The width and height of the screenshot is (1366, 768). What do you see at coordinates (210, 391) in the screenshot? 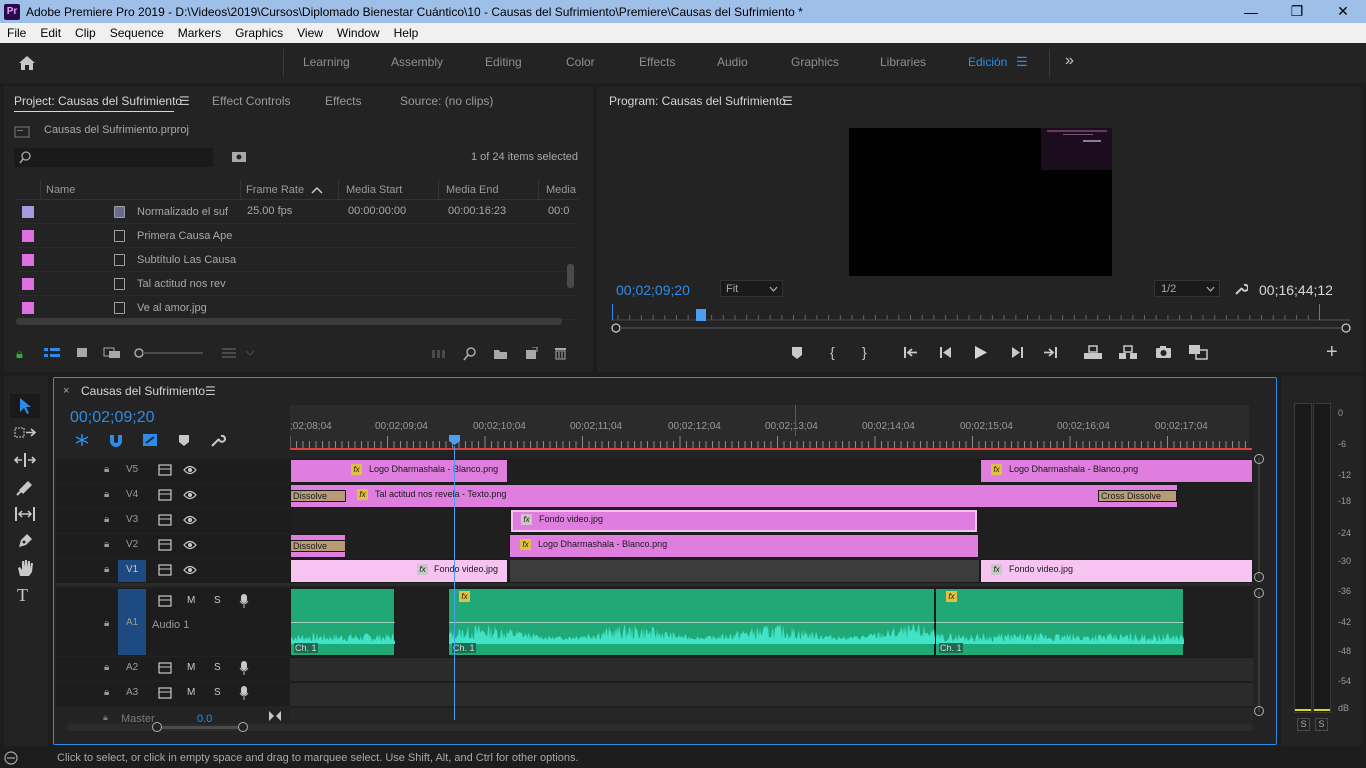
I see `timeline-panel-menu-icon: ☰` at bounding box center [210, 391].